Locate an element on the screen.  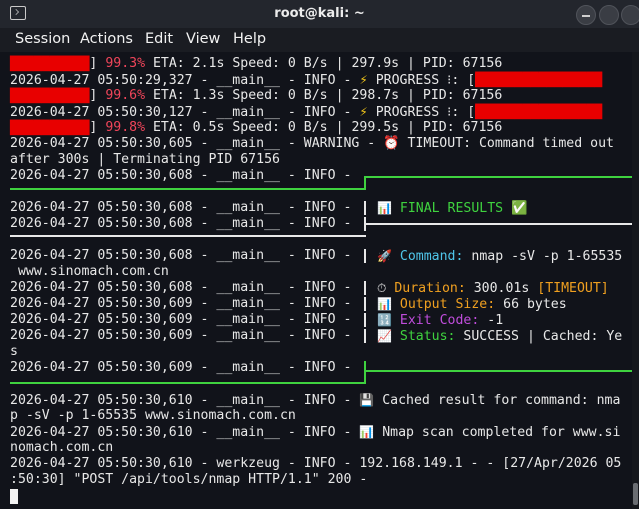
floppy-disk-icon: 💾 is located at coordinates (367, 400).